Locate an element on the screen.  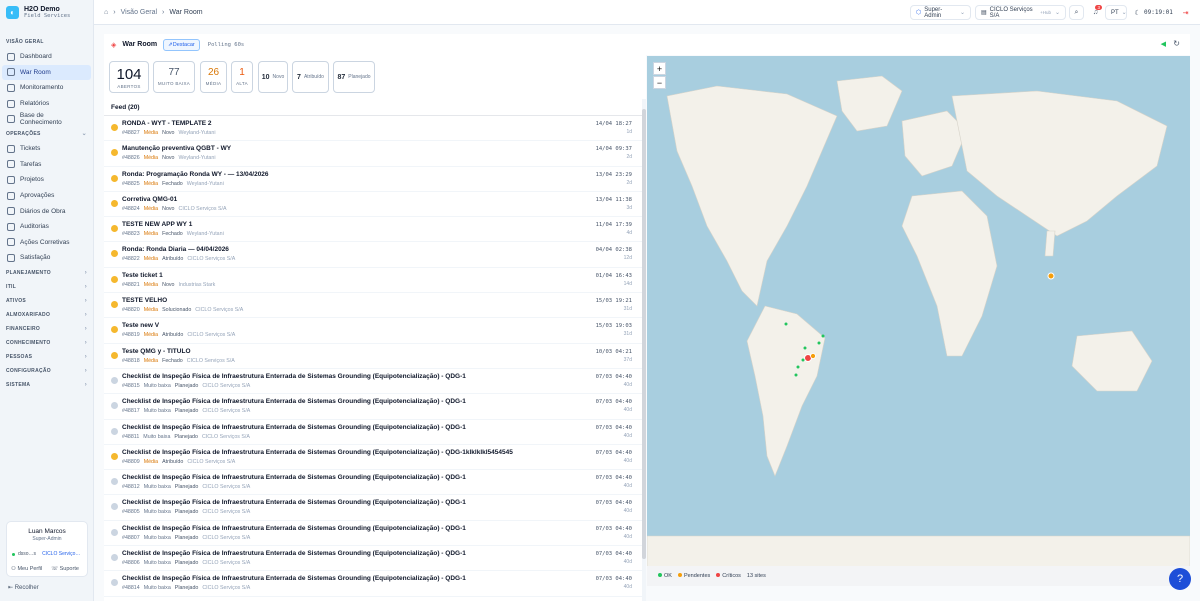
ticket-id: #48819 is located at coordinates (131, 335).